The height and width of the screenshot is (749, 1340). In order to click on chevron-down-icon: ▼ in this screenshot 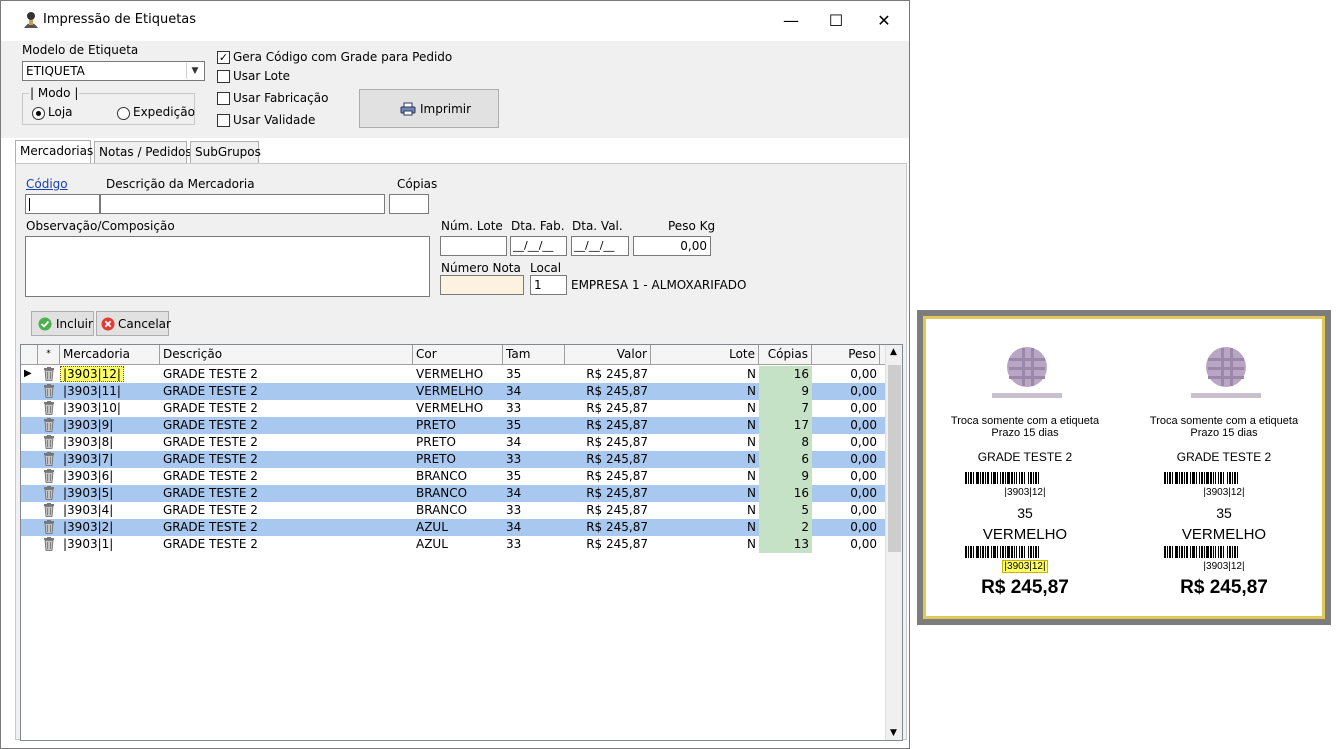, I will do `click(194, 71)`.